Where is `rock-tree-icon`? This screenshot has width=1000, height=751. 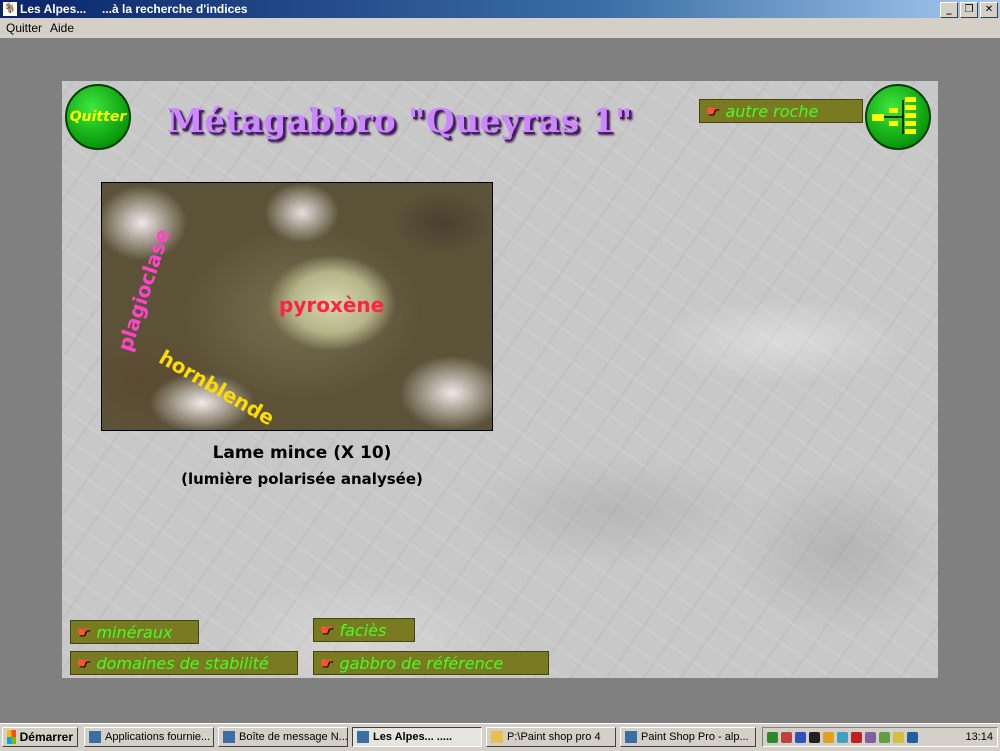
rock-tree-icon is located at coordinates (894, 115).